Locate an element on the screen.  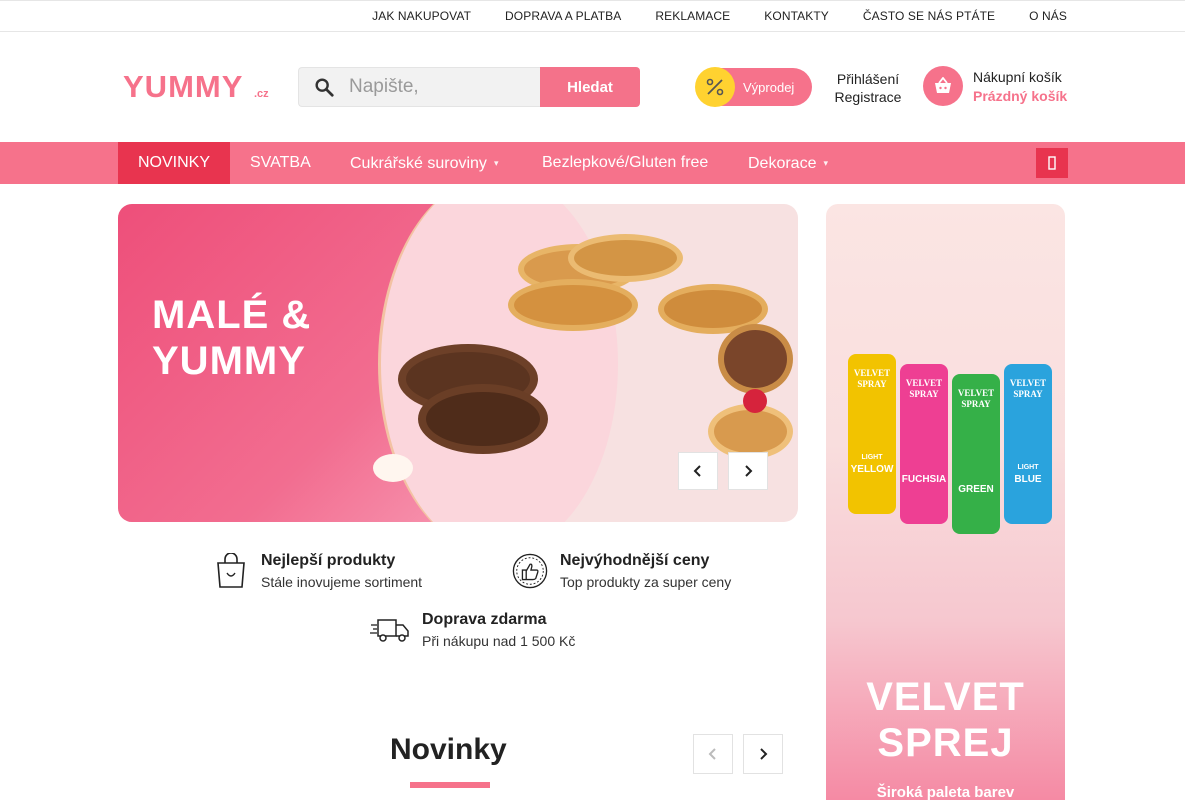
nav-item-cukrarske-suroviny: Cukrářské suroviny ▾ is located at coordinates (424, 163).